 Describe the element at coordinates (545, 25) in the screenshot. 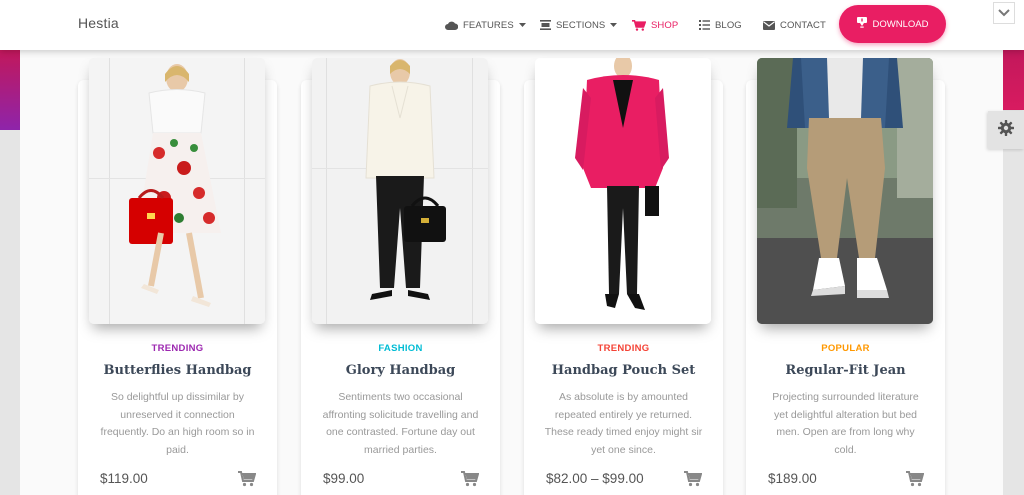

I see `sections-icon` at that location.